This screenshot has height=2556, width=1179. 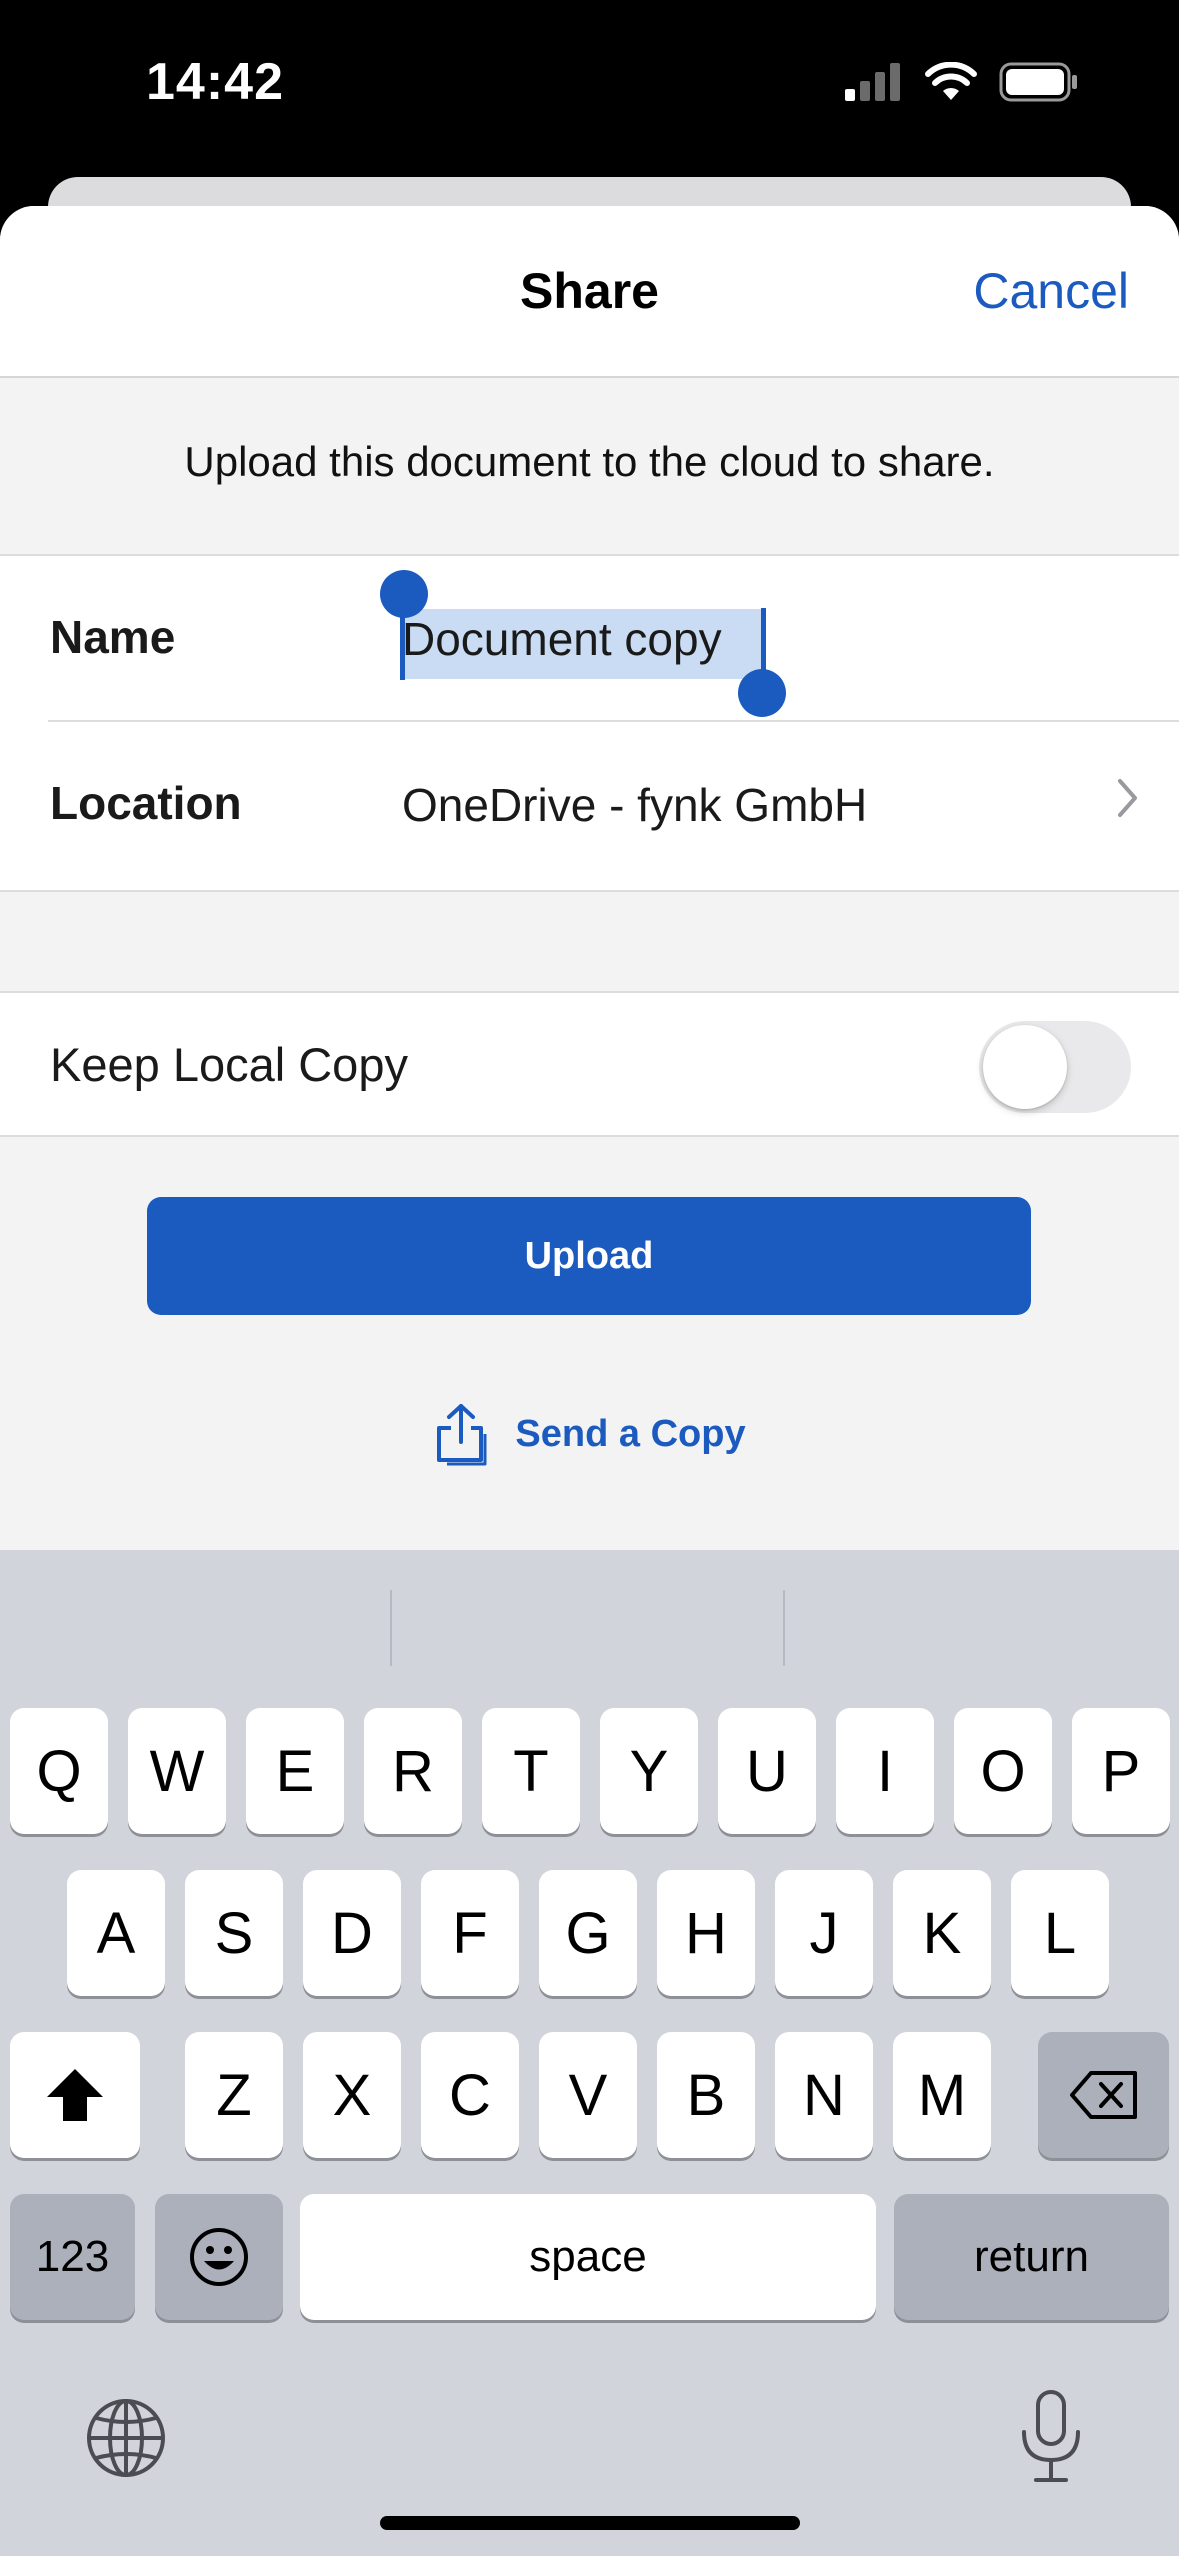 What do you see at coordinates (824, 1933) in the screenshot?
I see `key-j: J` at bounding box center [824, 1933].